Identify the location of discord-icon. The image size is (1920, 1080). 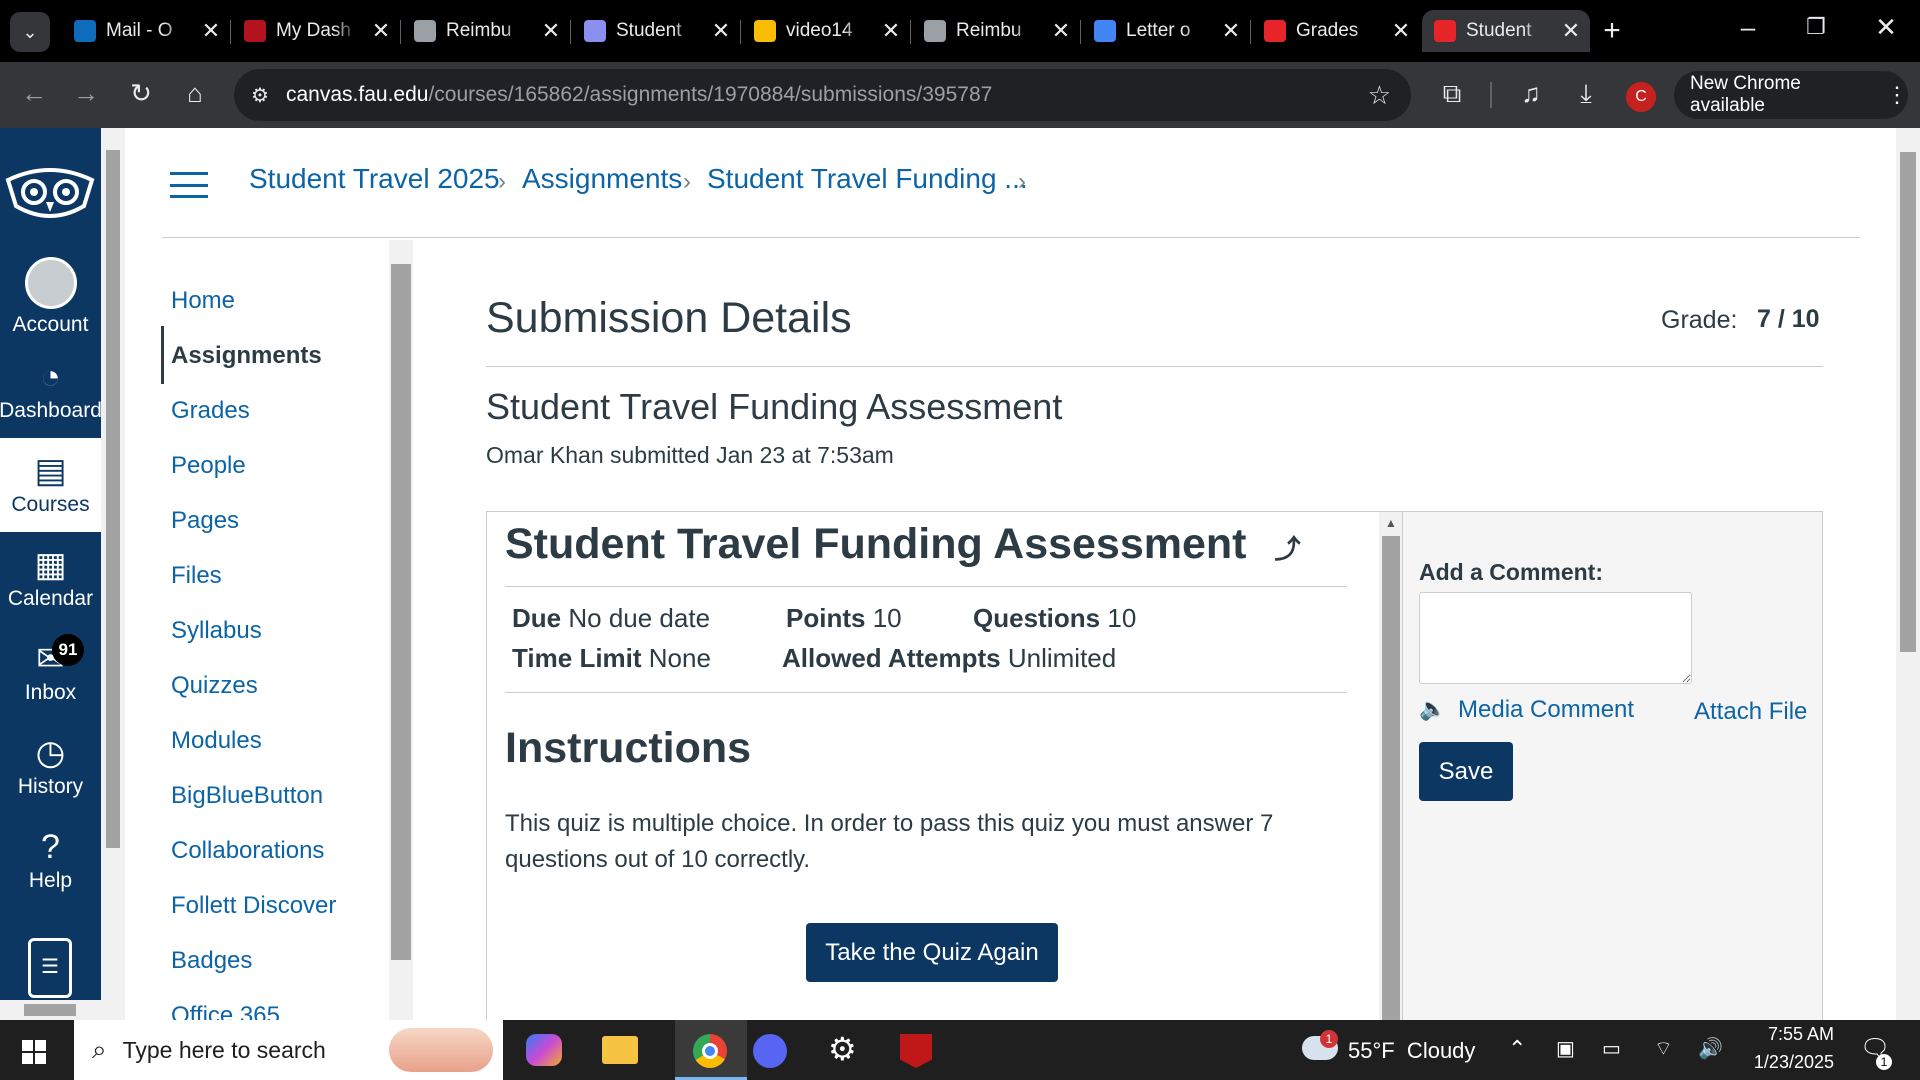
(770, 1051).